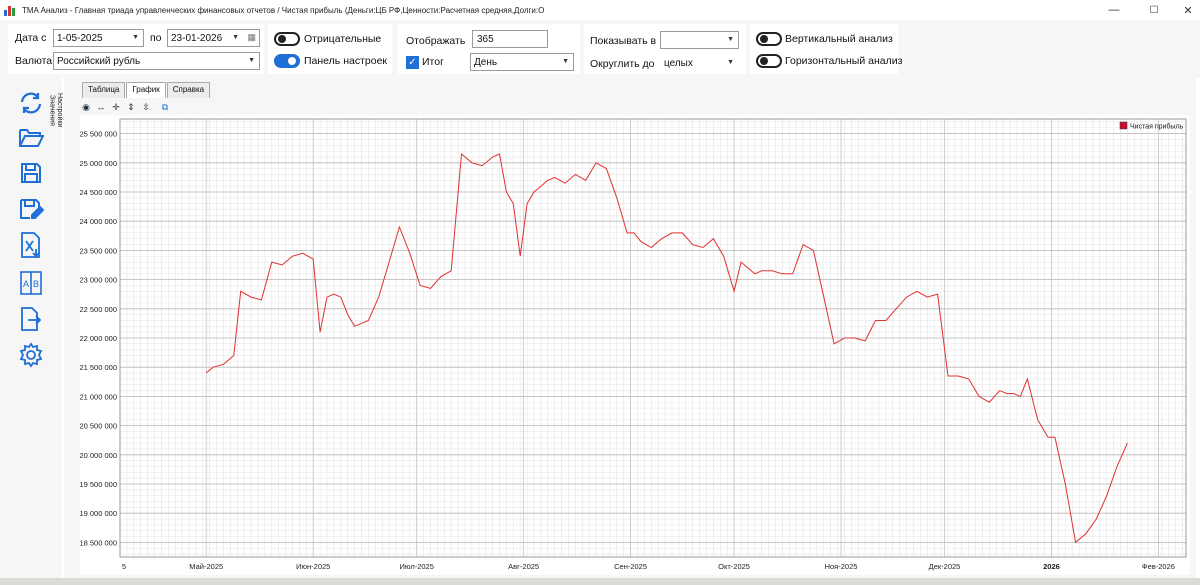  Describe the element at coordinates (489, 49) in the screenshot. I see `display-group: Отображать 365 ✓ Итог День ▼` at that location.